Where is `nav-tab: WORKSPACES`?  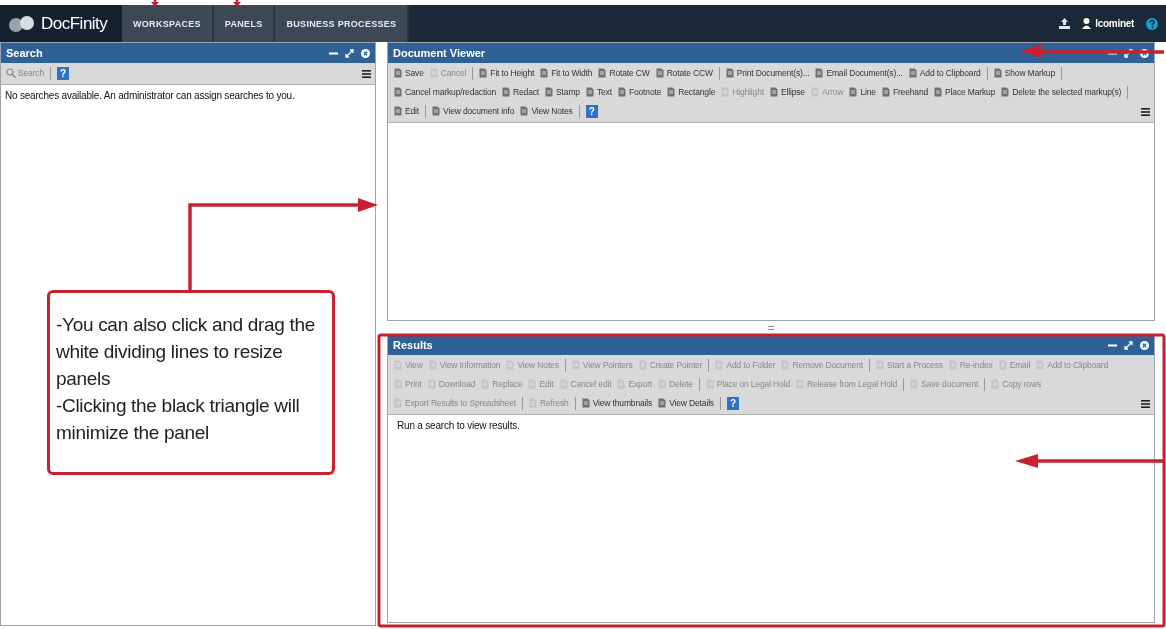
nav-tab: WORKSPACES is located at coordinates (168, 23).